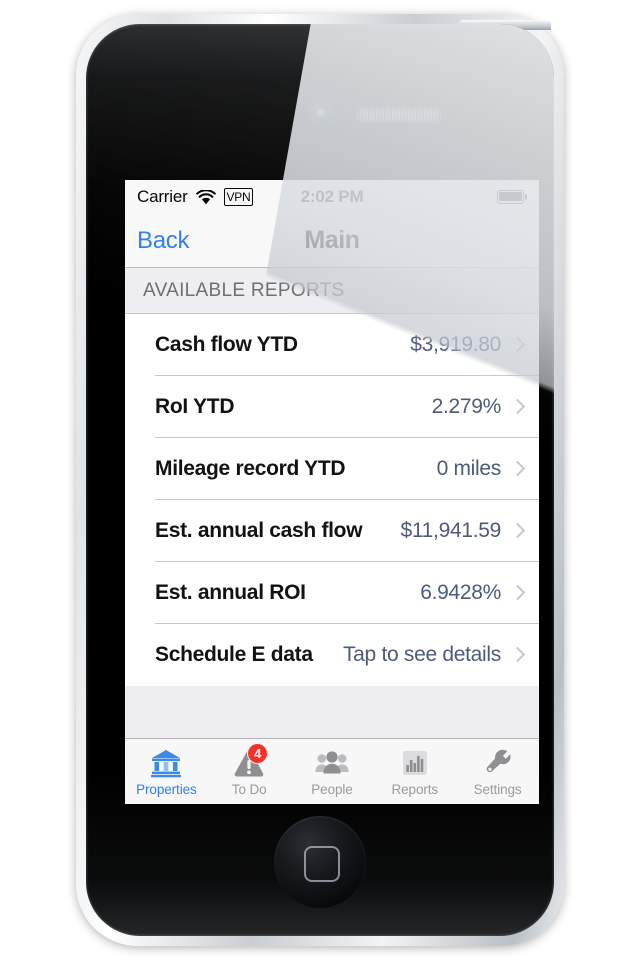 Image resolution: width=640 pixels, height=960 pixels. What do you see at coordinates (332, 241) in the screenshot?
I see `navigation-bar: Back Main` at bounding box center [332, 241].